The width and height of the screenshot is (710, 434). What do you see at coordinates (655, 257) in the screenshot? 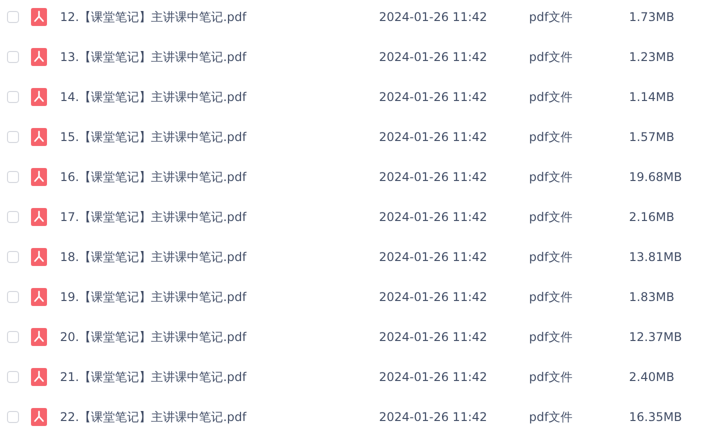
I see `file-size: 13.81MB` at bounding box center [655, 257].